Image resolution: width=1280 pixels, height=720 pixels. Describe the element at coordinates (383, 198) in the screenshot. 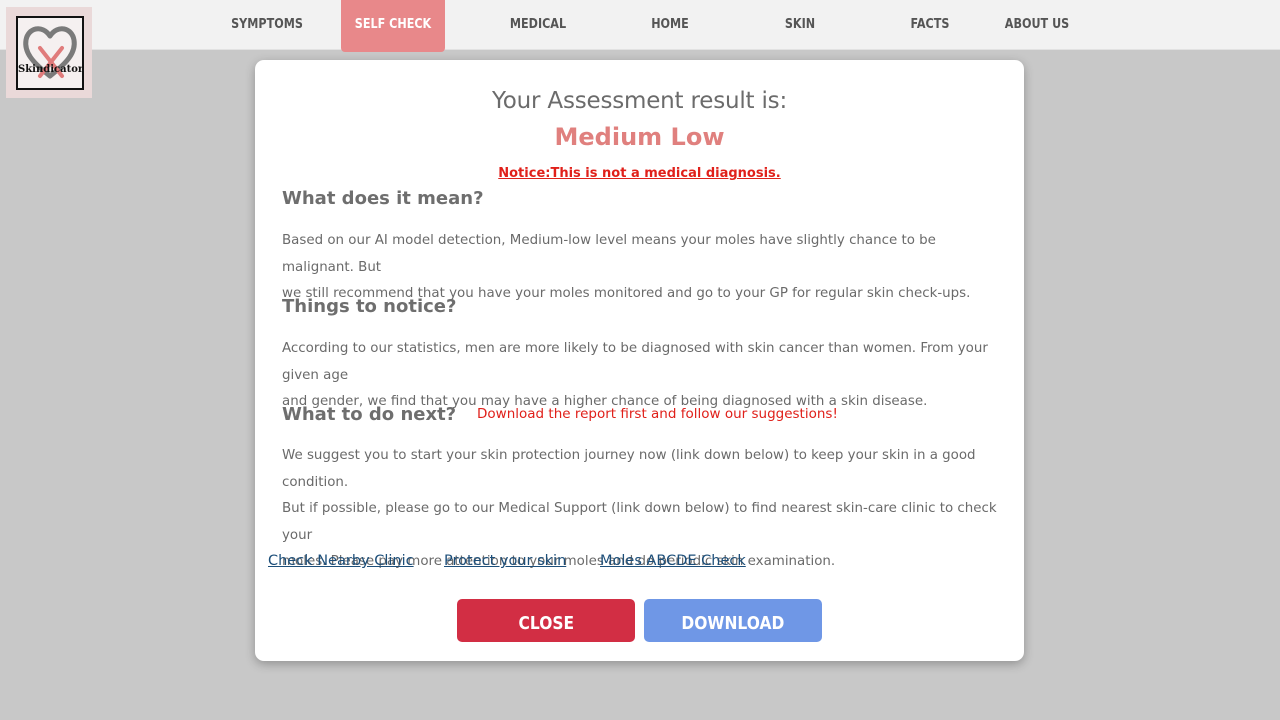

I see `section-heading-meaning: What does it mean?` at that location.